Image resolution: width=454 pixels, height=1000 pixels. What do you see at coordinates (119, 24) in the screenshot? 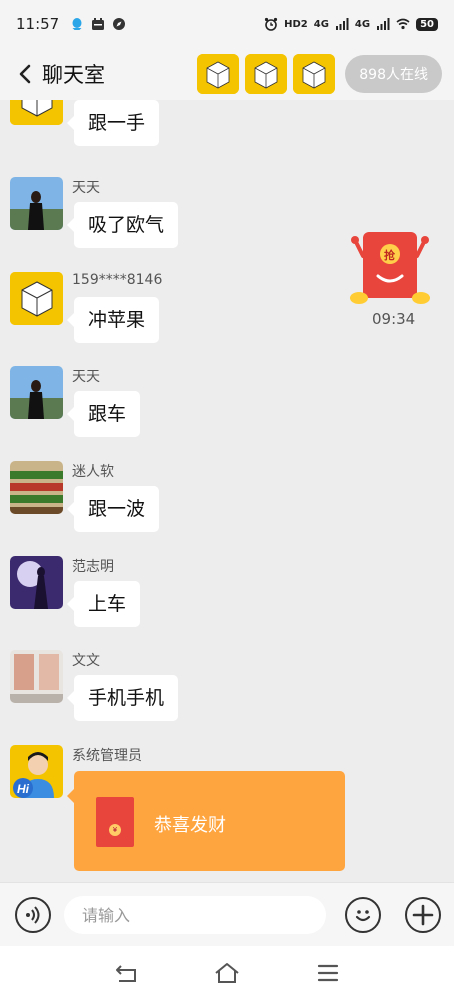
I see `compass-notification-icon` at bounding box center [119, 24].